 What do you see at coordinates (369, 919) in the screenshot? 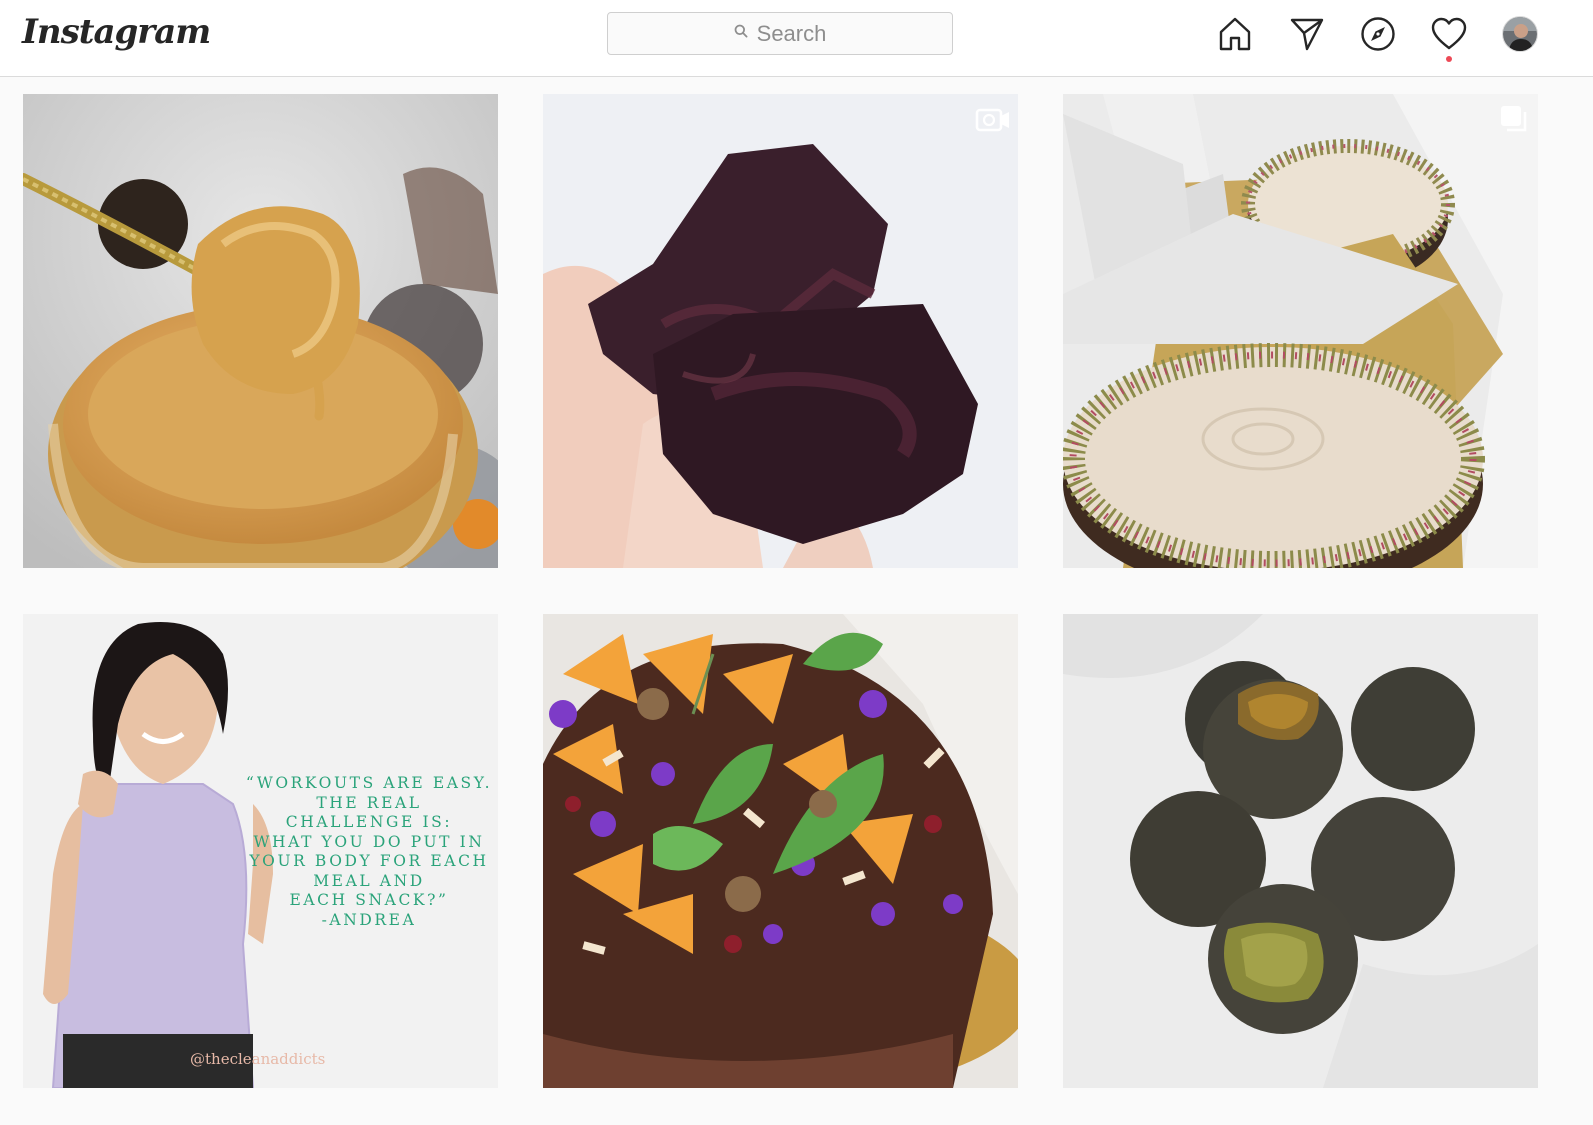
I see `quote-line: -Andrea` at bounding box center [369, 919].